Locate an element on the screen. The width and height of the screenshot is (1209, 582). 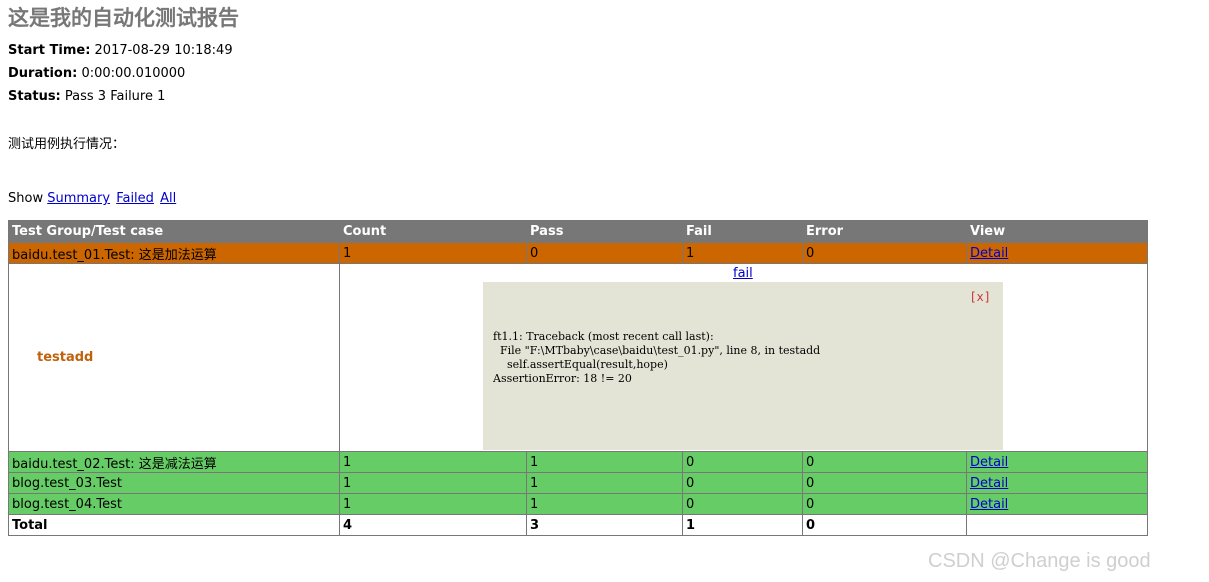
total-pass: 3 is located at coordinates (604, 525).